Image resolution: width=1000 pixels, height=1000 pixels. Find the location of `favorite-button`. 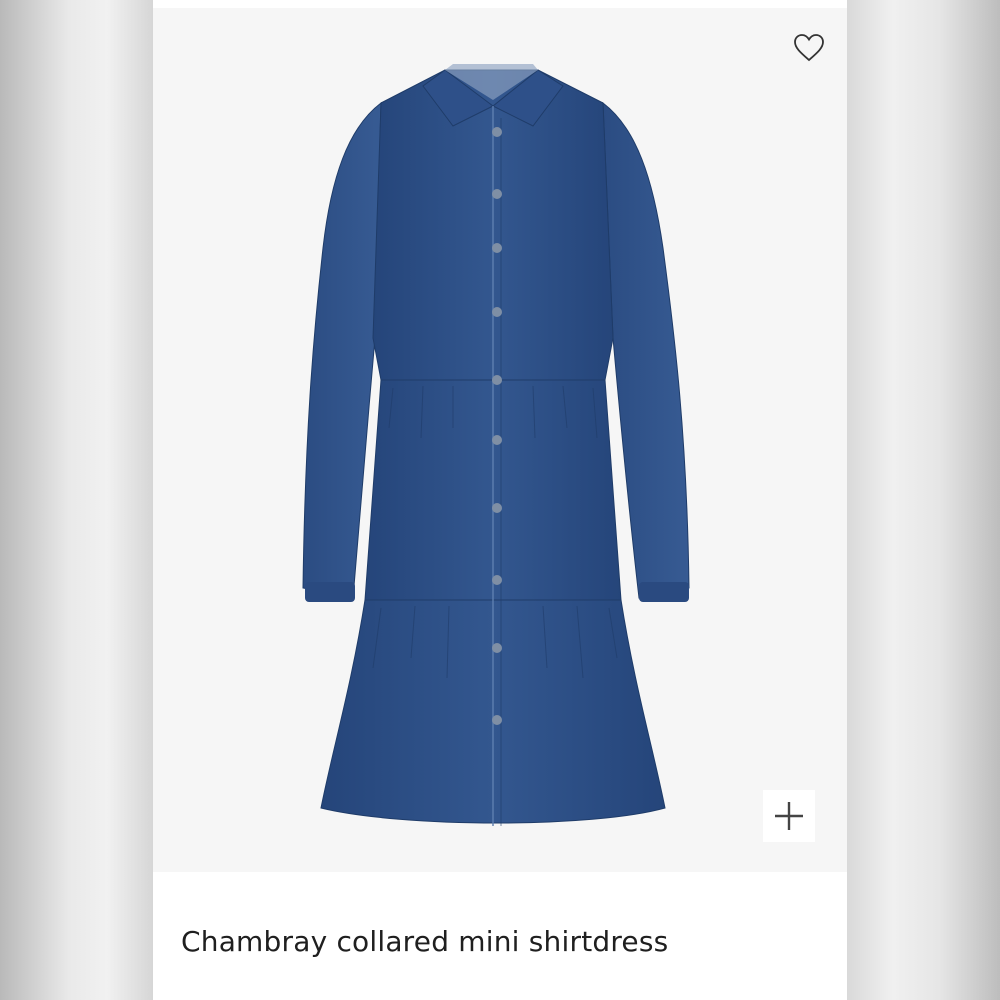

favorite-button is located at coordinates (809, 48).